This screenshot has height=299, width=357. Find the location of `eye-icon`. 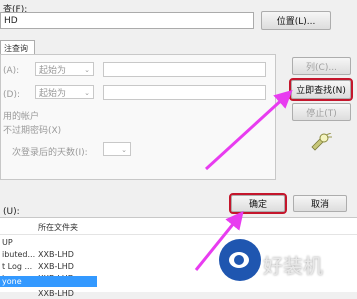

eye-icon is located at coordinates (239, 260).